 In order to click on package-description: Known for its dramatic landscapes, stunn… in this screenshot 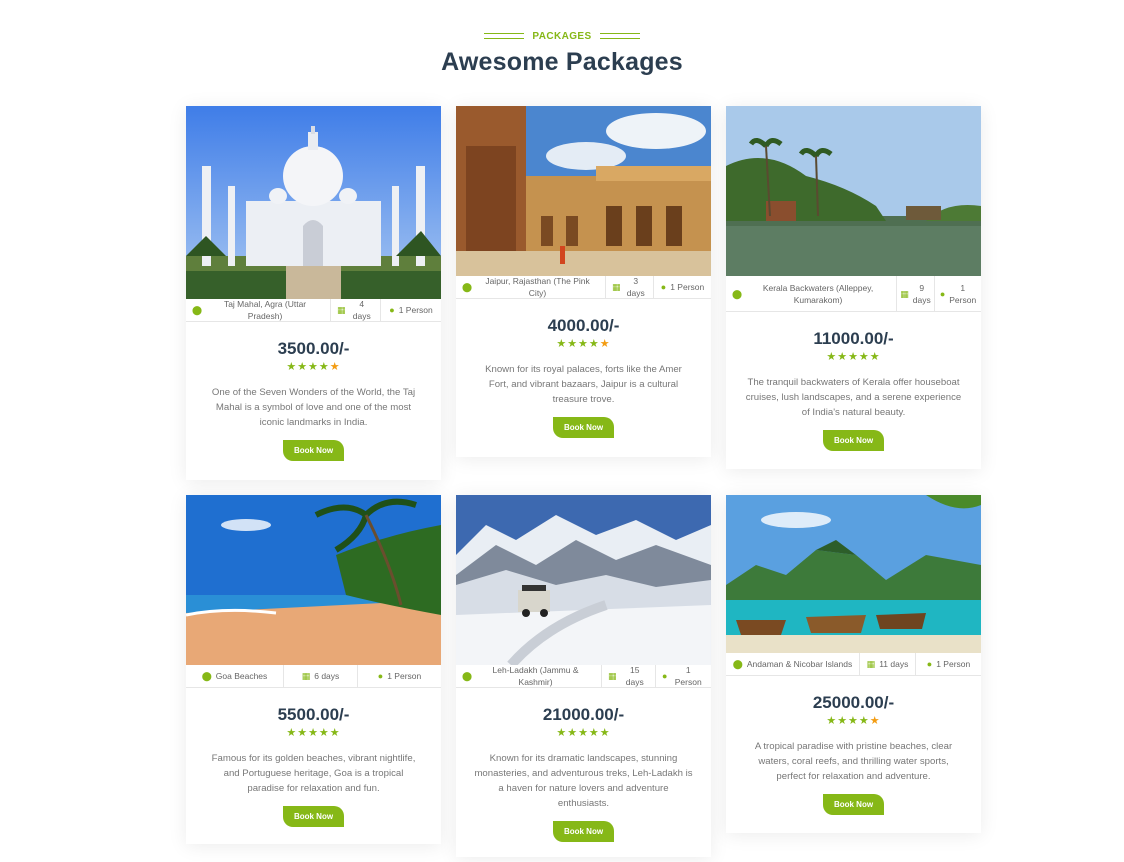, I will do `click(583, 781)`.